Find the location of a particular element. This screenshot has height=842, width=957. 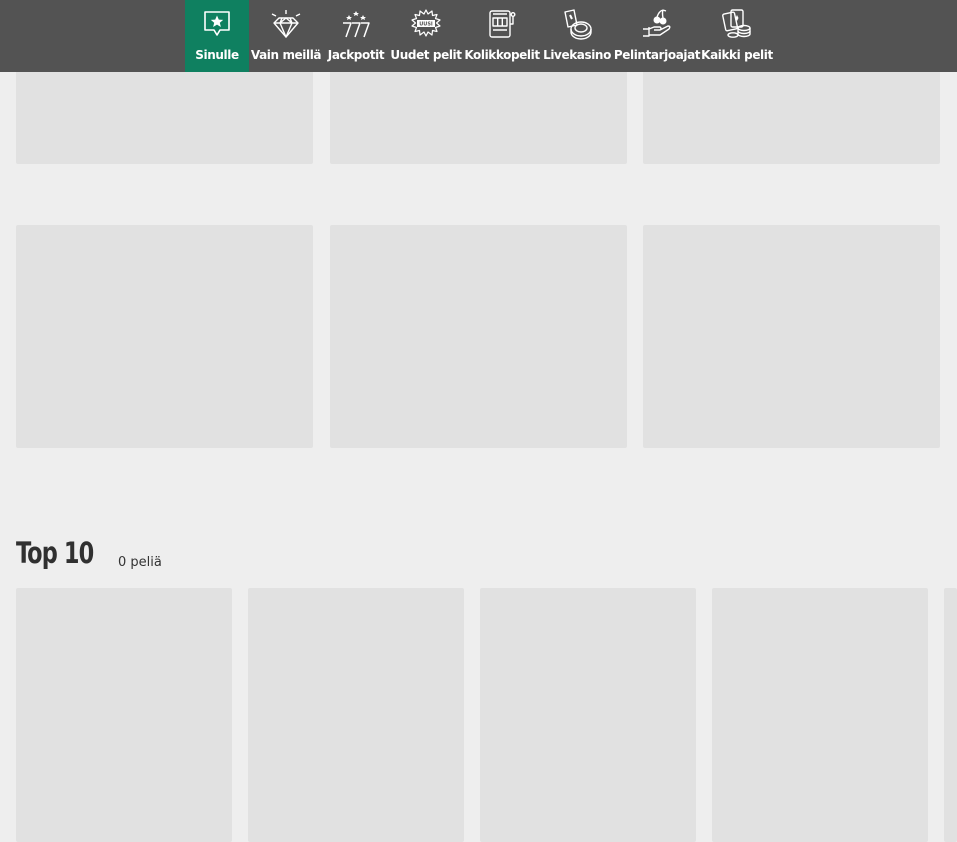

tab-label: Vain meillä is located at coordinates (286, 55).